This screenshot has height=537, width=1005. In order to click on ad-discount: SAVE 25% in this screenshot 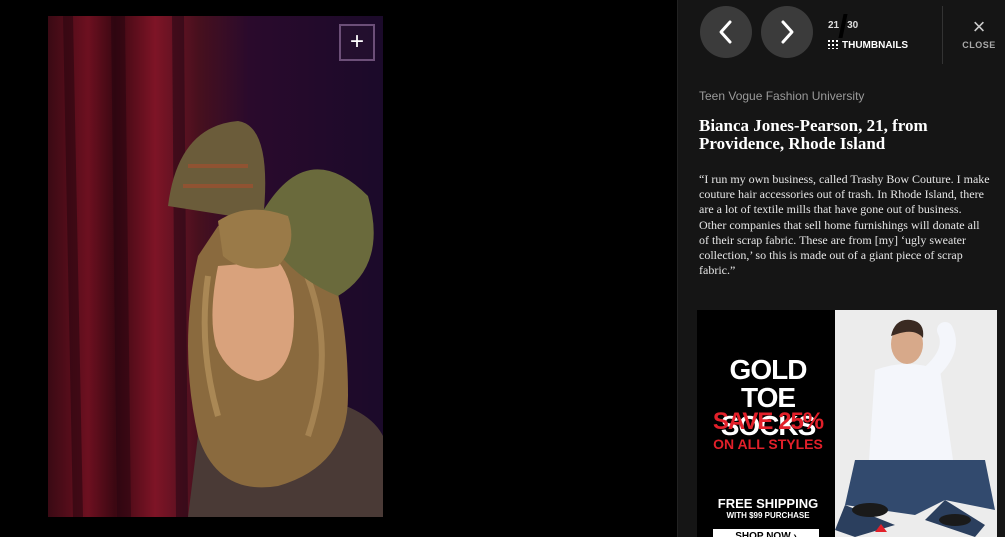, I will do `click(768, 421)`.